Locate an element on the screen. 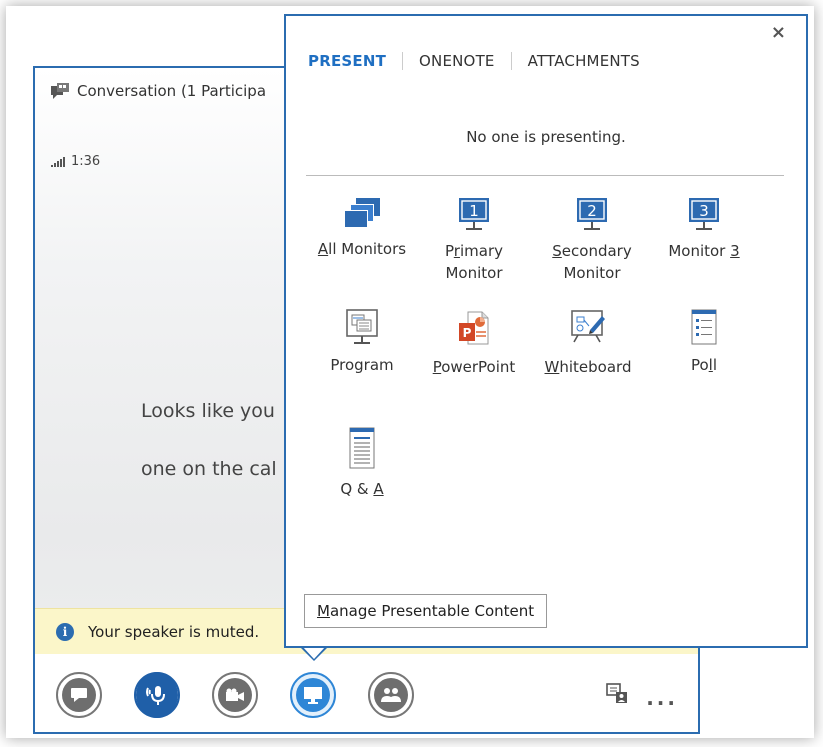 Image resolution: width=823 pixels, height=747 pixels. tab-attachments: ATTACHMENTS is located at coordinates (583, 61).